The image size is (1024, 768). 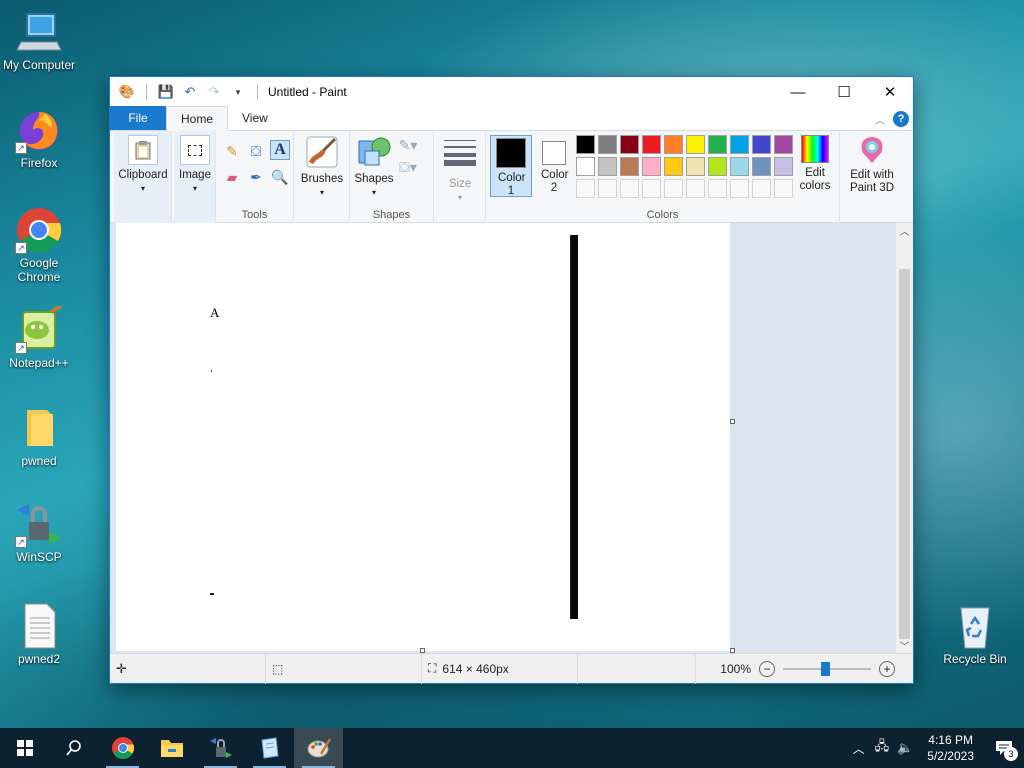 I want to click on taskbar-file-explorer, so click(x=171, y=748).